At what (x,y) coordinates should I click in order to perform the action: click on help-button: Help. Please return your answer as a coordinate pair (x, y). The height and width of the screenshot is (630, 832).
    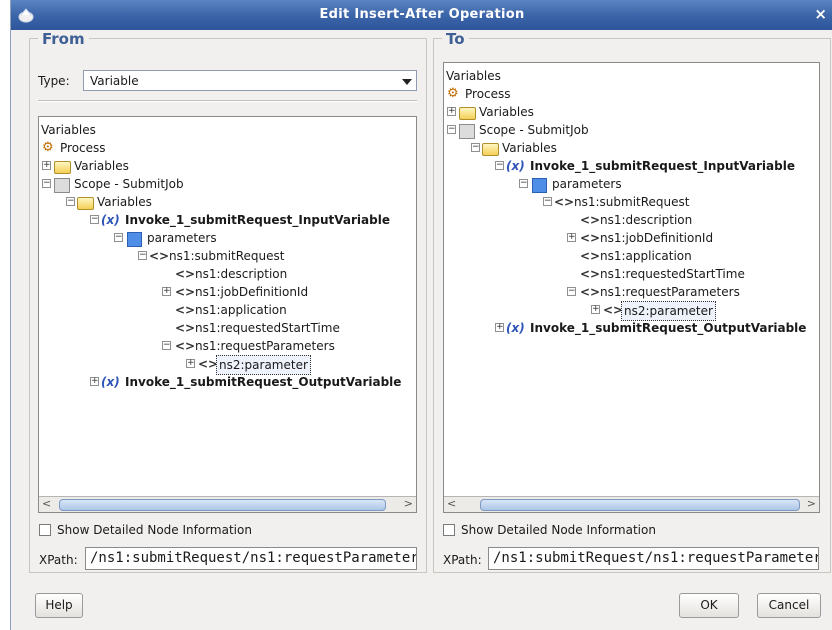
    Looking at the image, I should click on (59, 605).